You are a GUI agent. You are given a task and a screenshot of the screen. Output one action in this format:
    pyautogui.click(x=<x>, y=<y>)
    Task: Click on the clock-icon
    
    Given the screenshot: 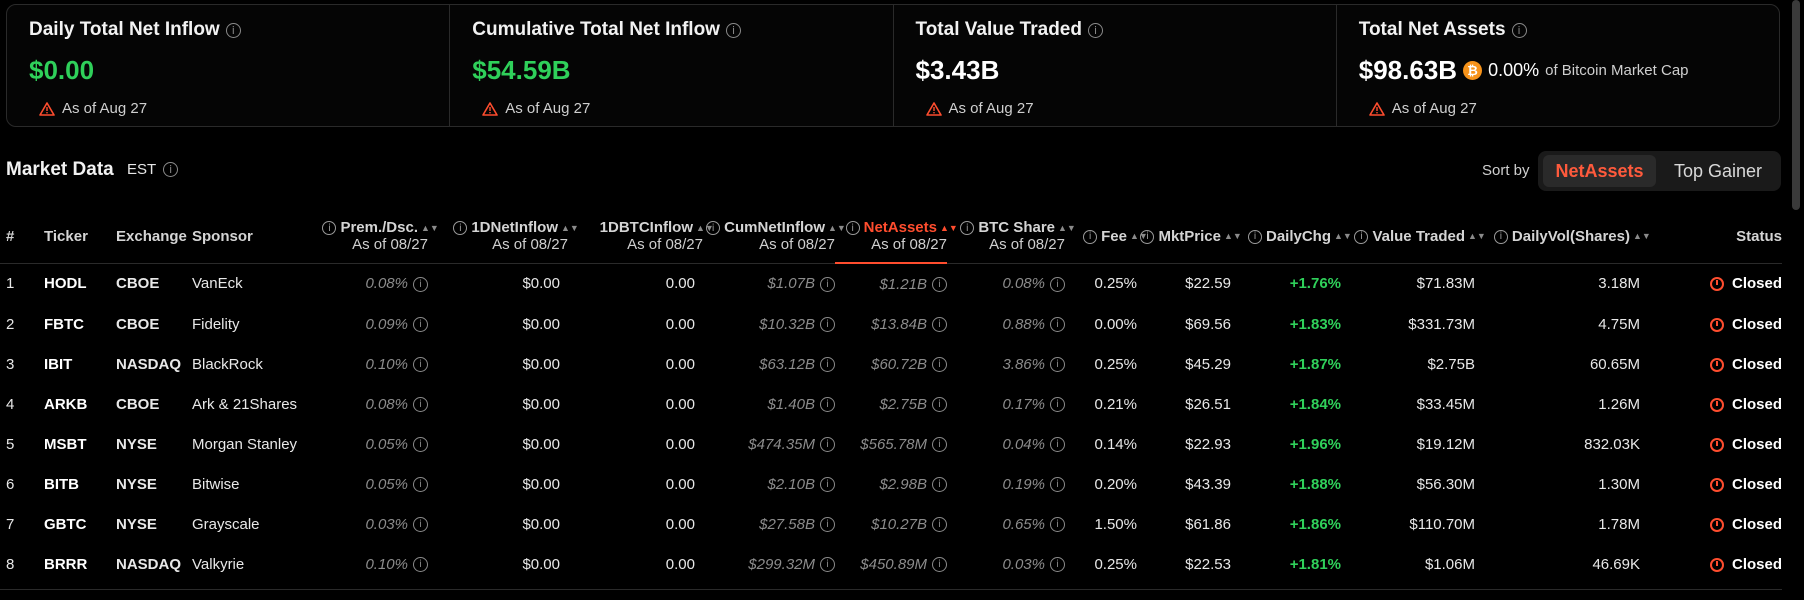 What is the action you would take?
    pyautogui.click(x=1716, y=444)
    